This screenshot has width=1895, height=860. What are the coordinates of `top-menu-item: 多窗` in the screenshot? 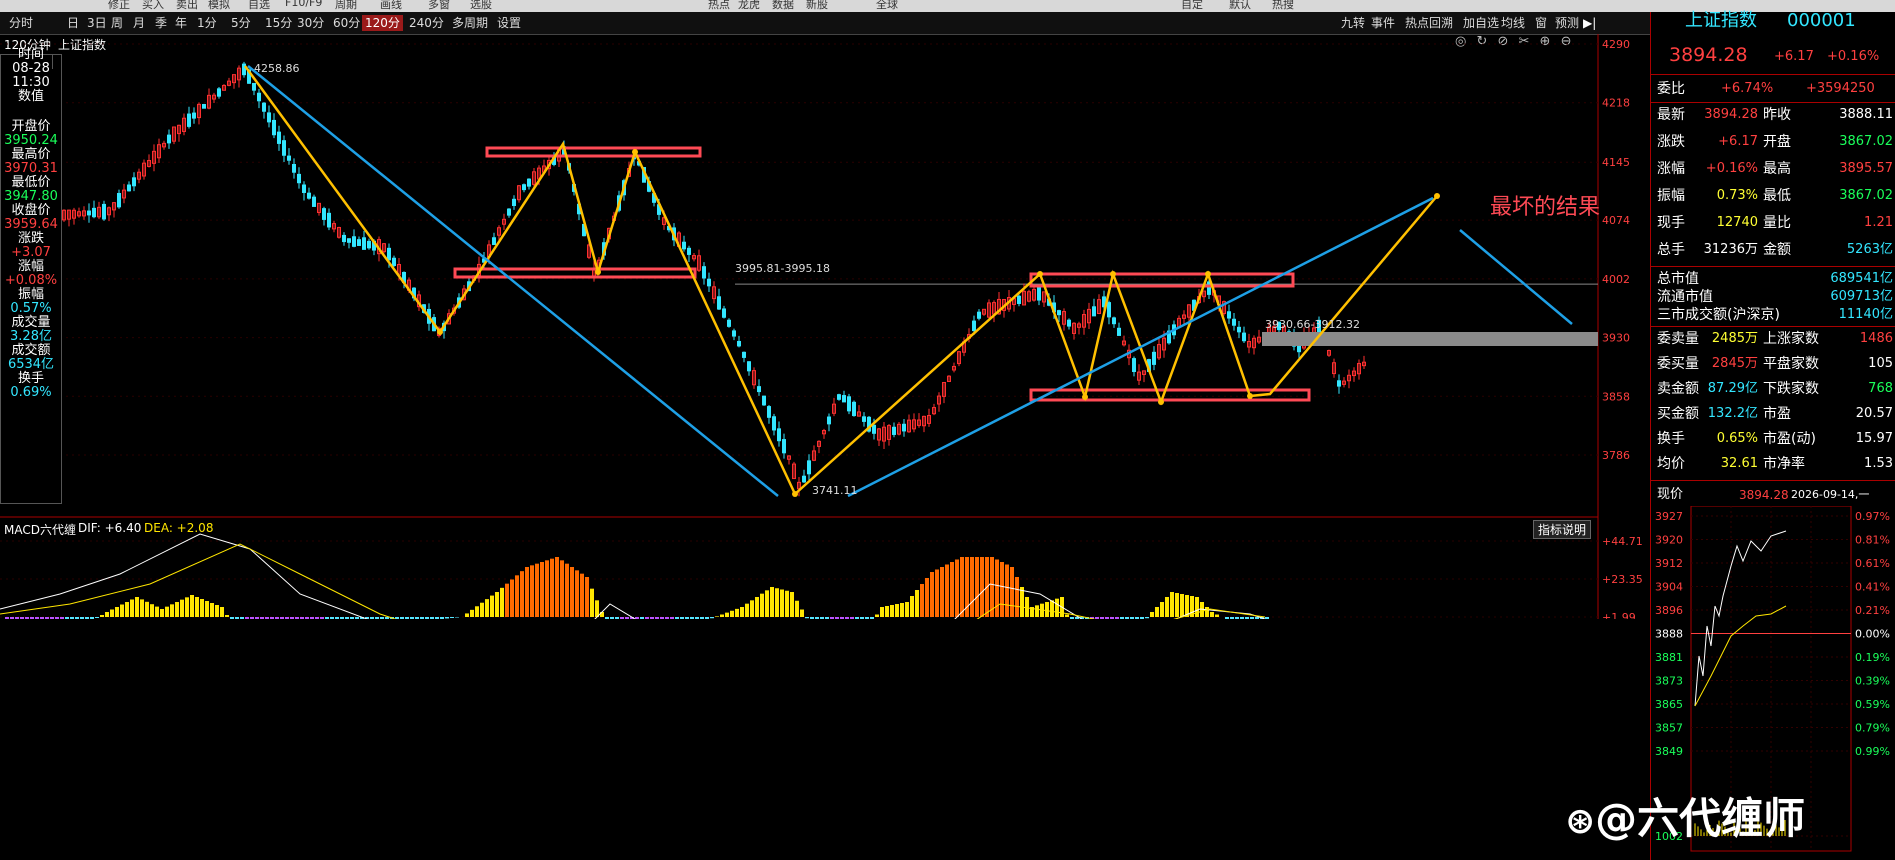 It's located at (439, 6).